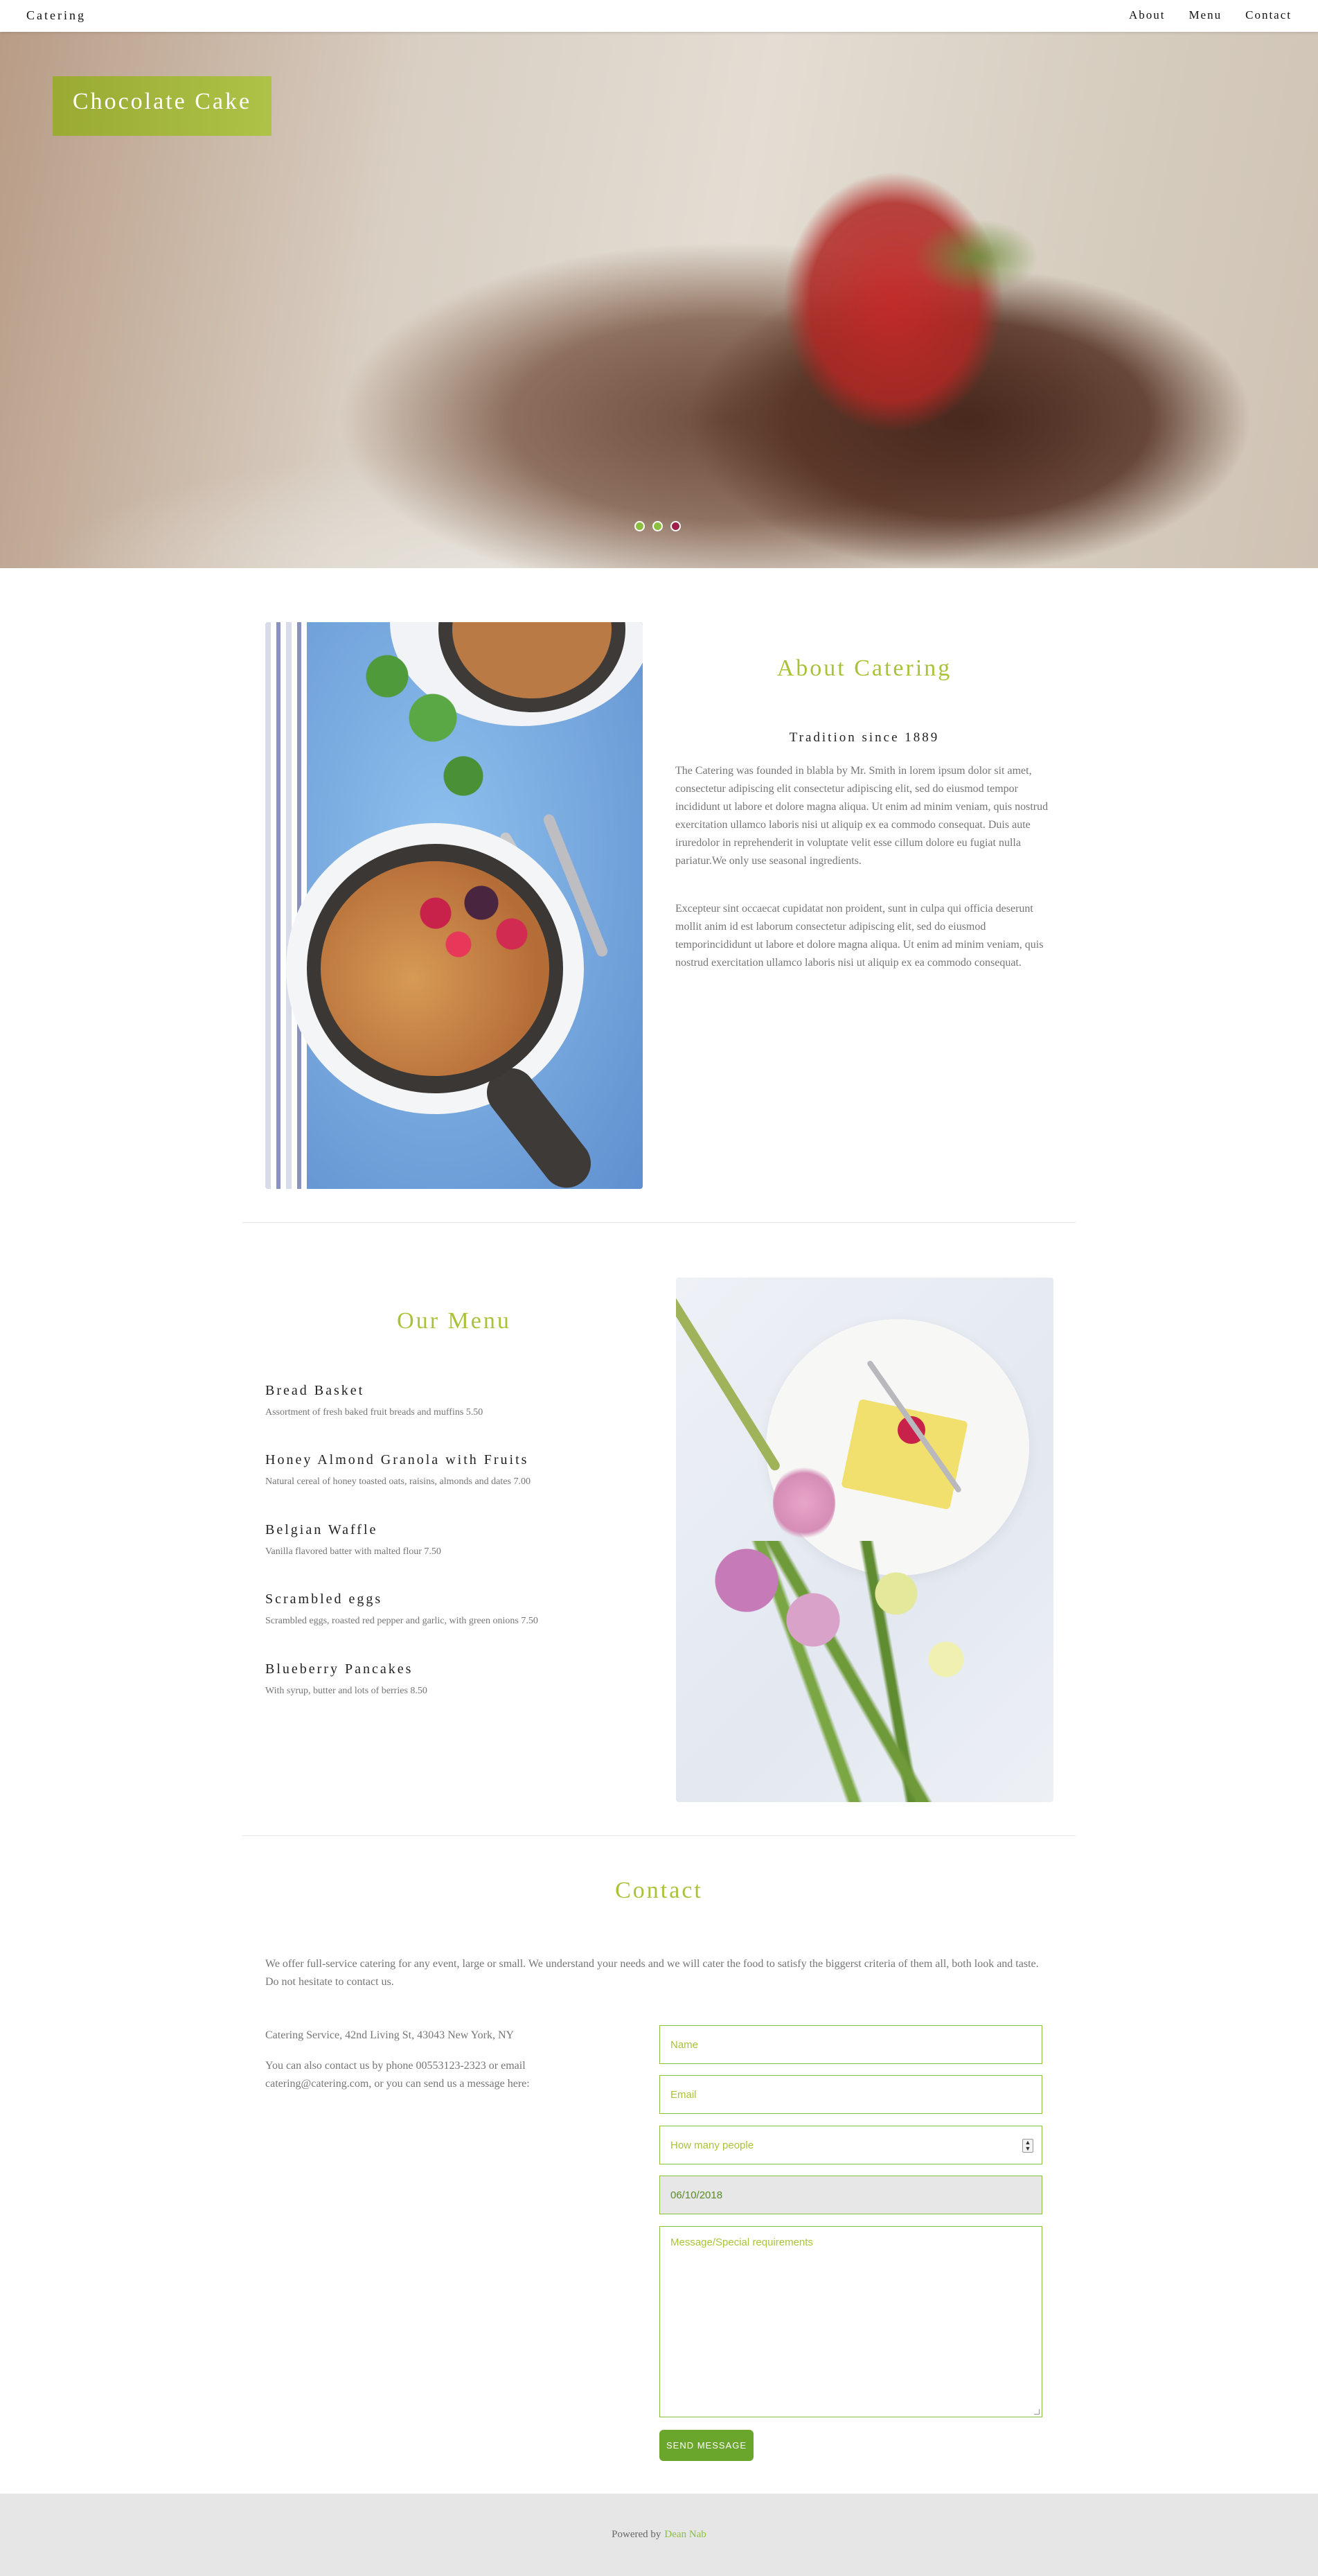 This screenshot has height=2576, width=1318. I want to click on top-navbar: Catering About Menu Contact, so click(659, 16).